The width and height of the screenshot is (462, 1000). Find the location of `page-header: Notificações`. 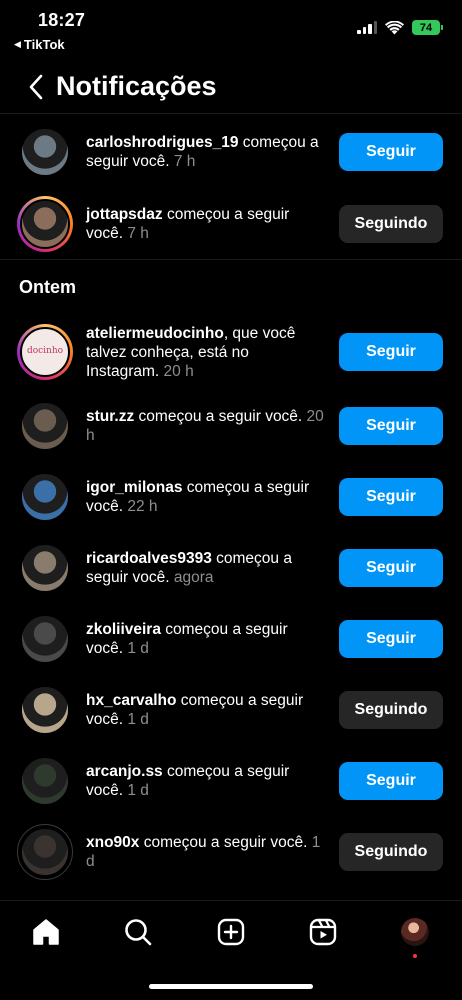

page-header: Notificações is located at coordinates (231, 87).